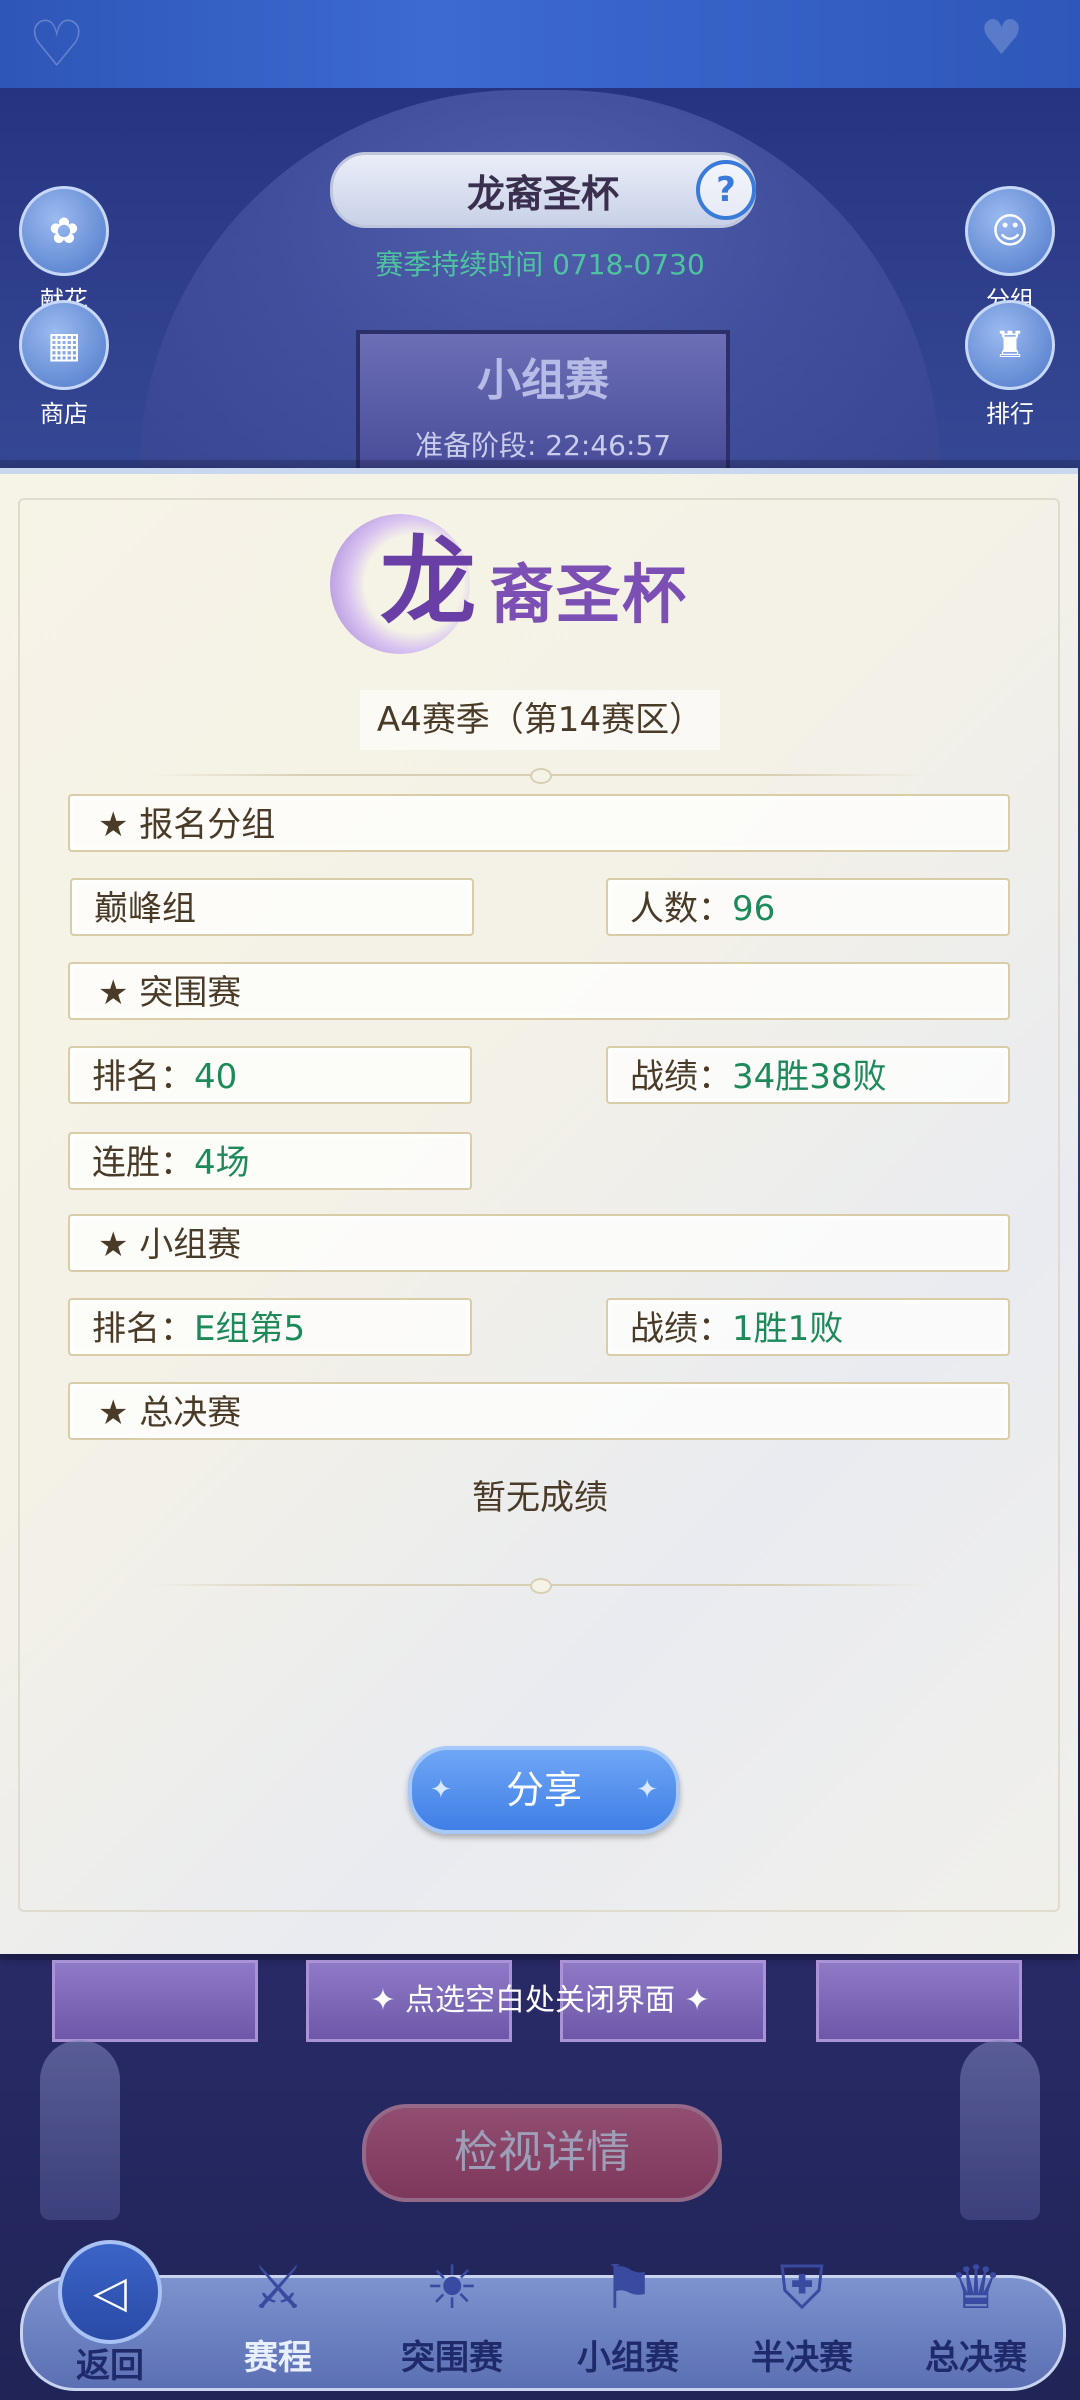  What do you see at coordinates (110, 2366) in the screenshot?
I see `nav-back-label: 返回` at bounding box center [110, 2366].